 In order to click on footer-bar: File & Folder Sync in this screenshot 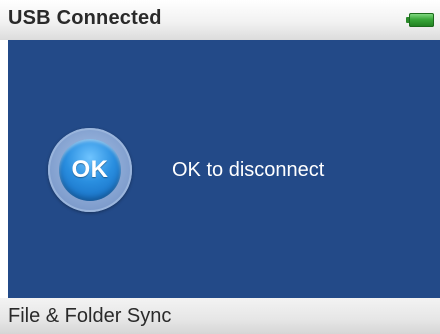, I will do `click(220, 316)`.